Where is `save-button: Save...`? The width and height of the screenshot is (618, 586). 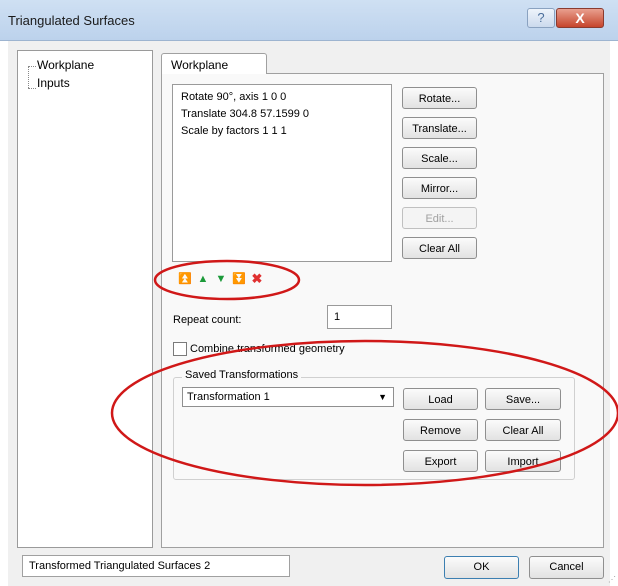 save-button: Save... is located at coordinates (523, 399).